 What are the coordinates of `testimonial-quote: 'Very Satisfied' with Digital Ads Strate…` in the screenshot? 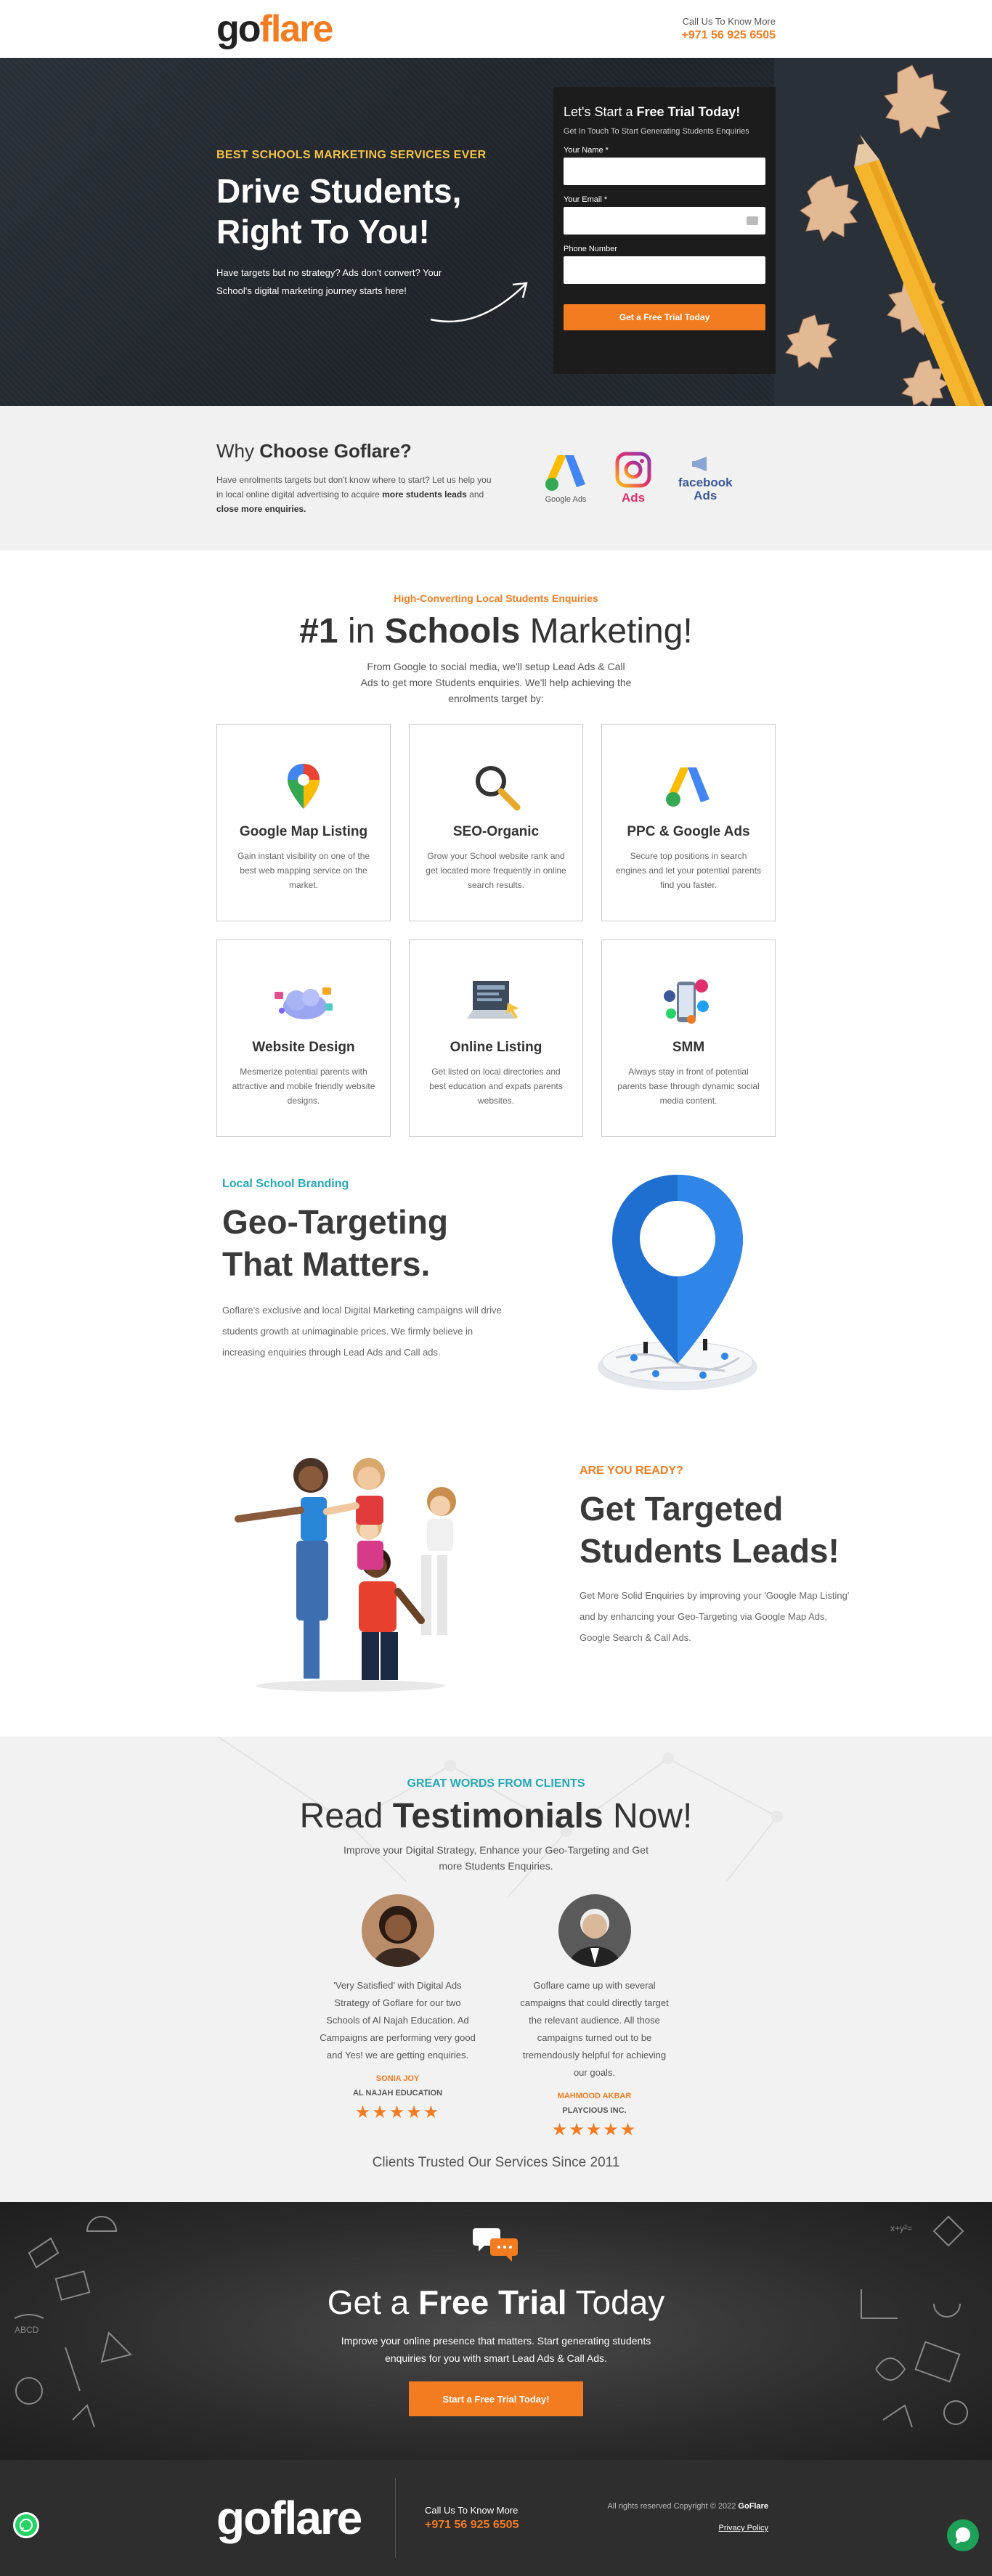 It's located at (398, 2020).